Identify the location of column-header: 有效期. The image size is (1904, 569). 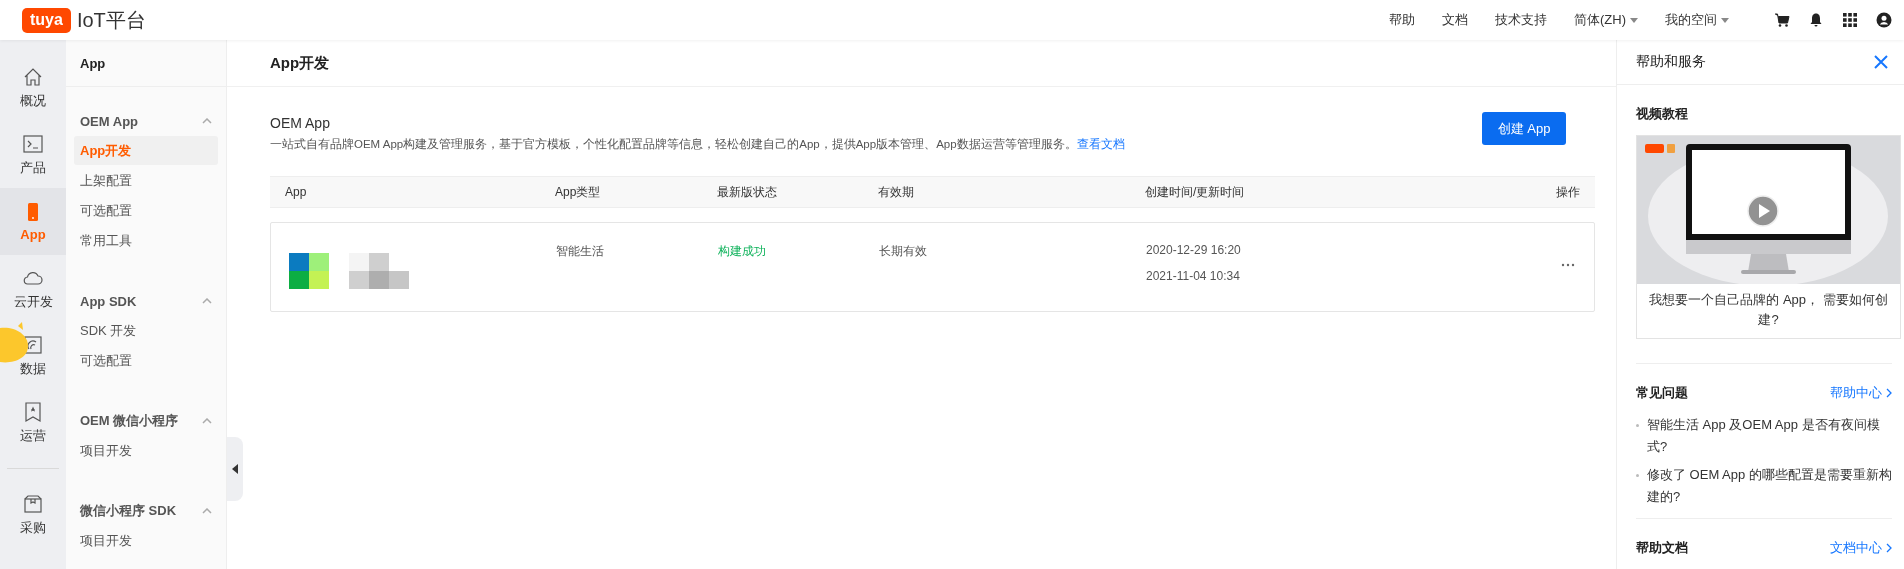
(896, 192).